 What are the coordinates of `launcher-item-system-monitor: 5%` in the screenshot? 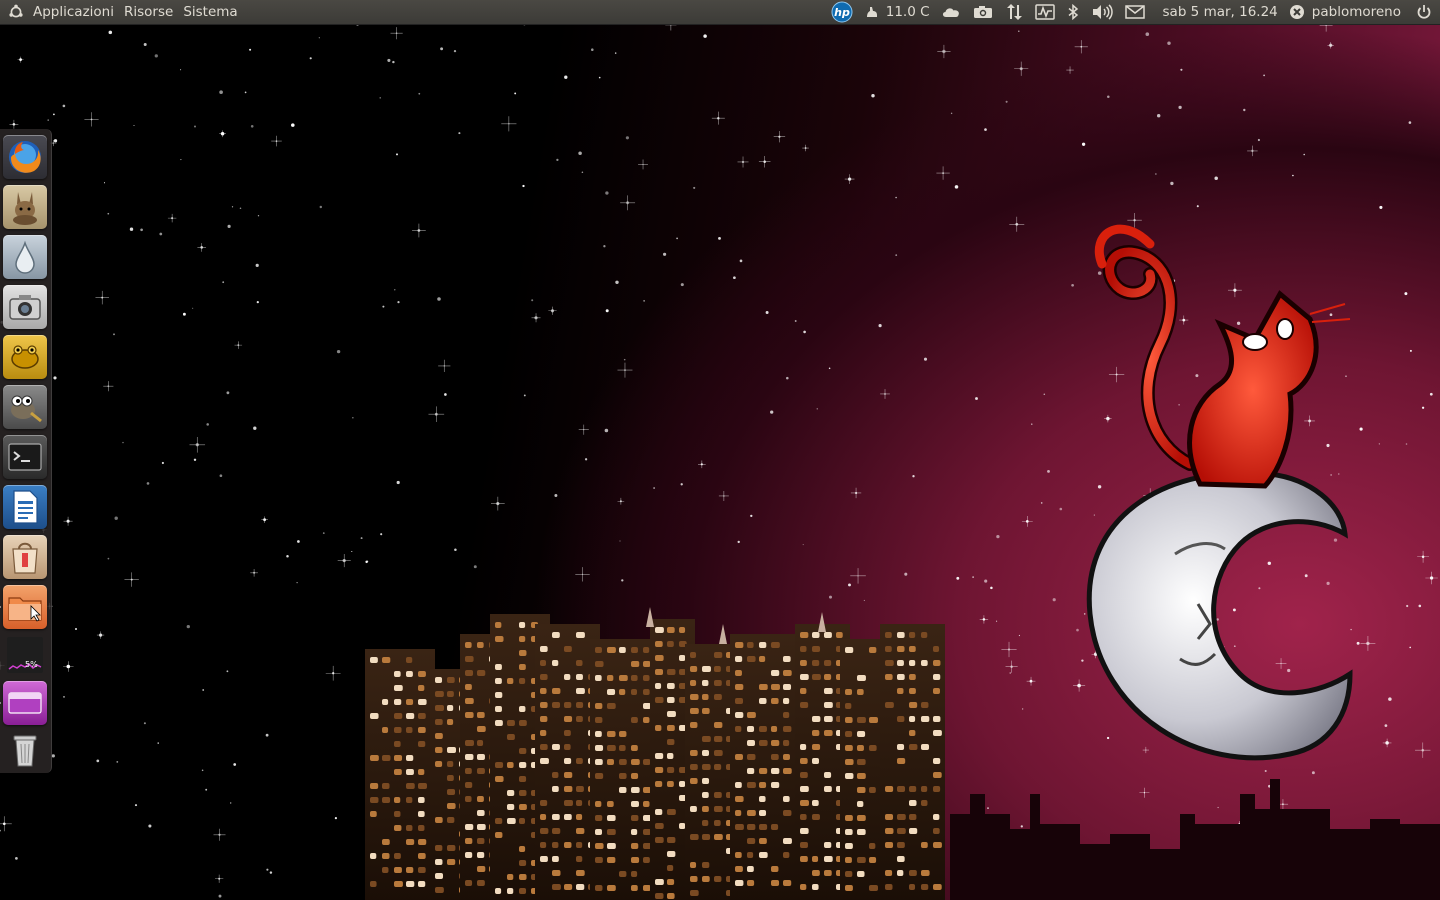 It's located at (25, 655).